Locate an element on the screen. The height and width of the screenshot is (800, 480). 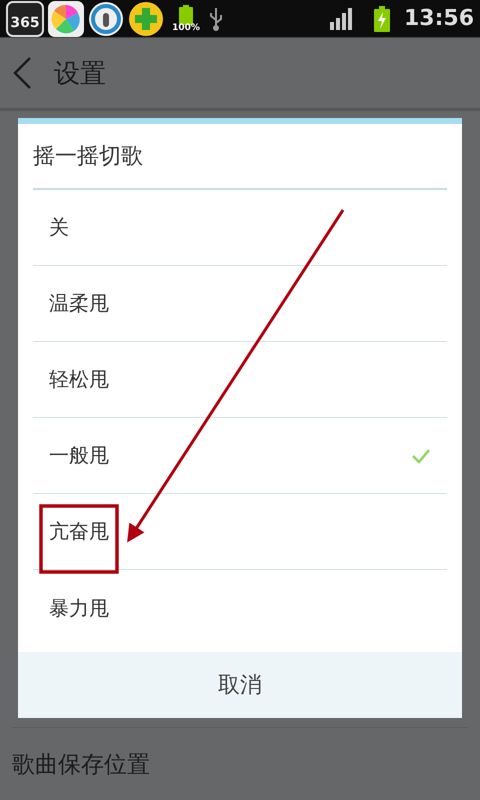
back-icon is located at coordinates (22, 73).